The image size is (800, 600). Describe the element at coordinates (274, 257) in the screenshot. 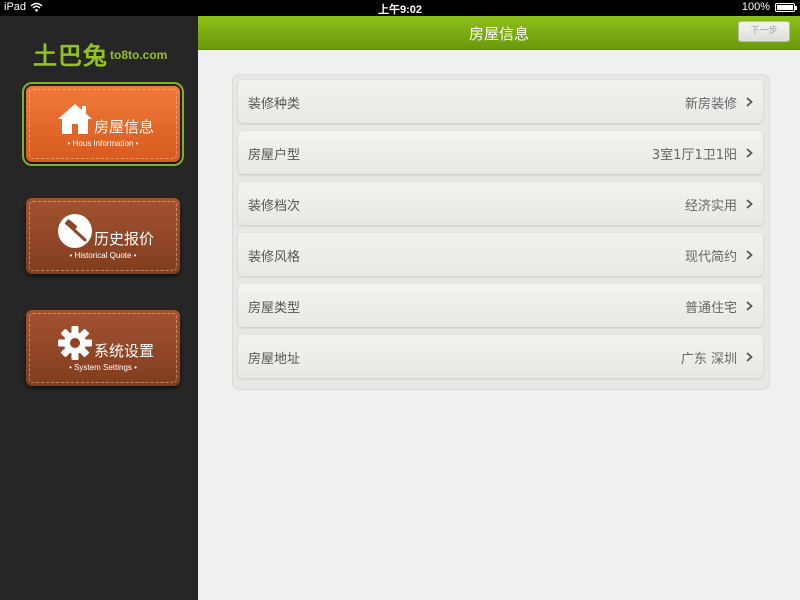

I see `row-key: 装修风格` at that location.